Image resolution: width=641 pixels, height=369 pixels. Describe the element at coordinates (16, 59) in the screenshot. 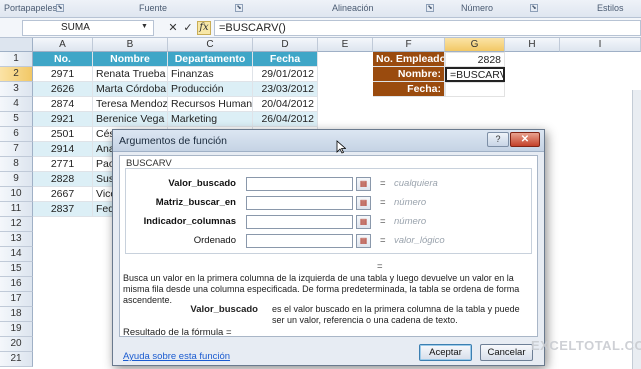

I see `row-header-1: 1` at that location.